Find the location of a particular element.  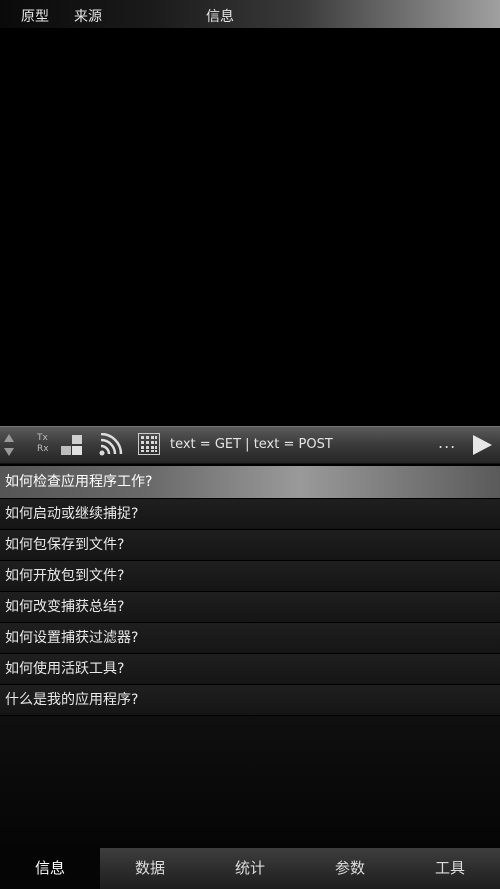

grid-icon is located at coordinates (149, 444).